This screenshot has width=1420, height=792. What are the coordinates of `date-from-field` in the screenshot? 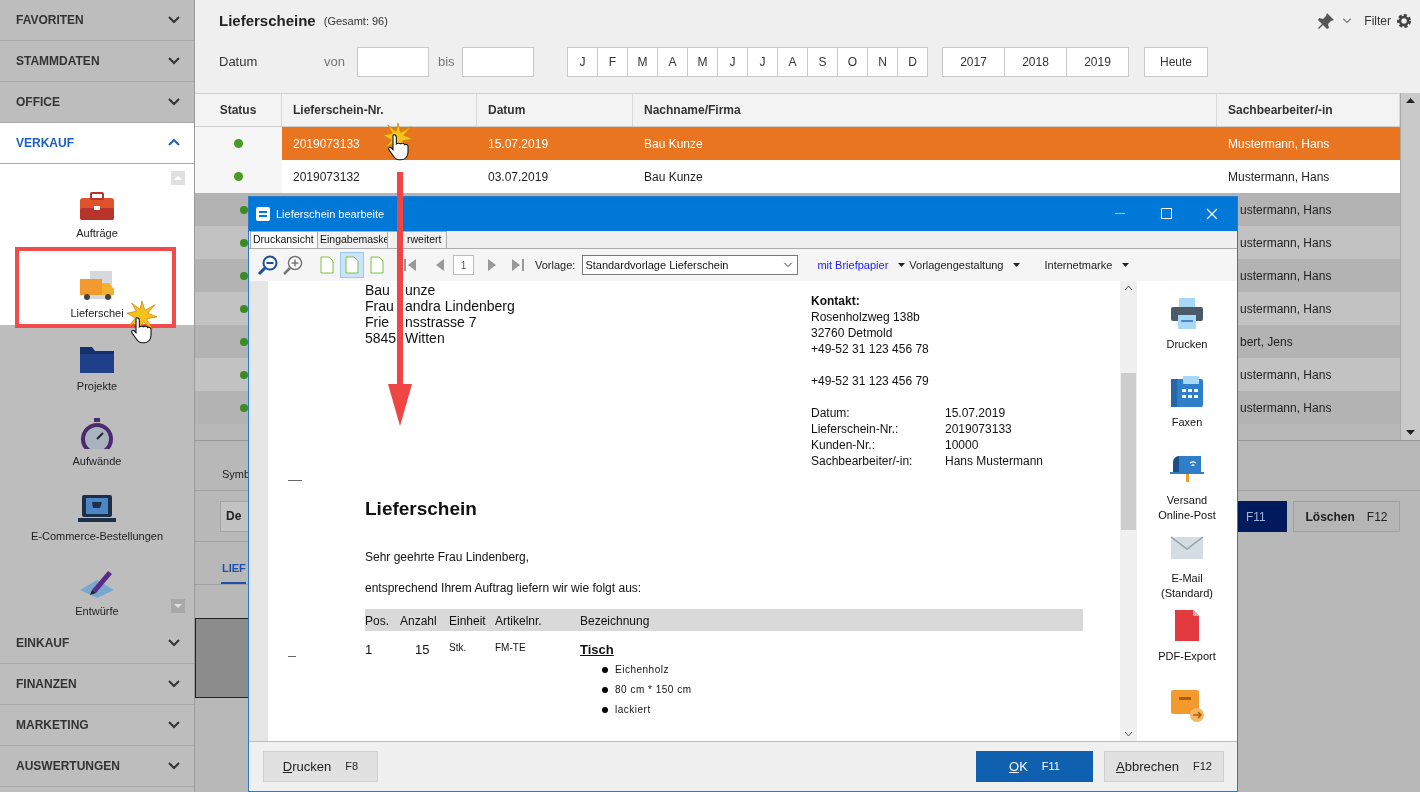 It's located at (393, 62).